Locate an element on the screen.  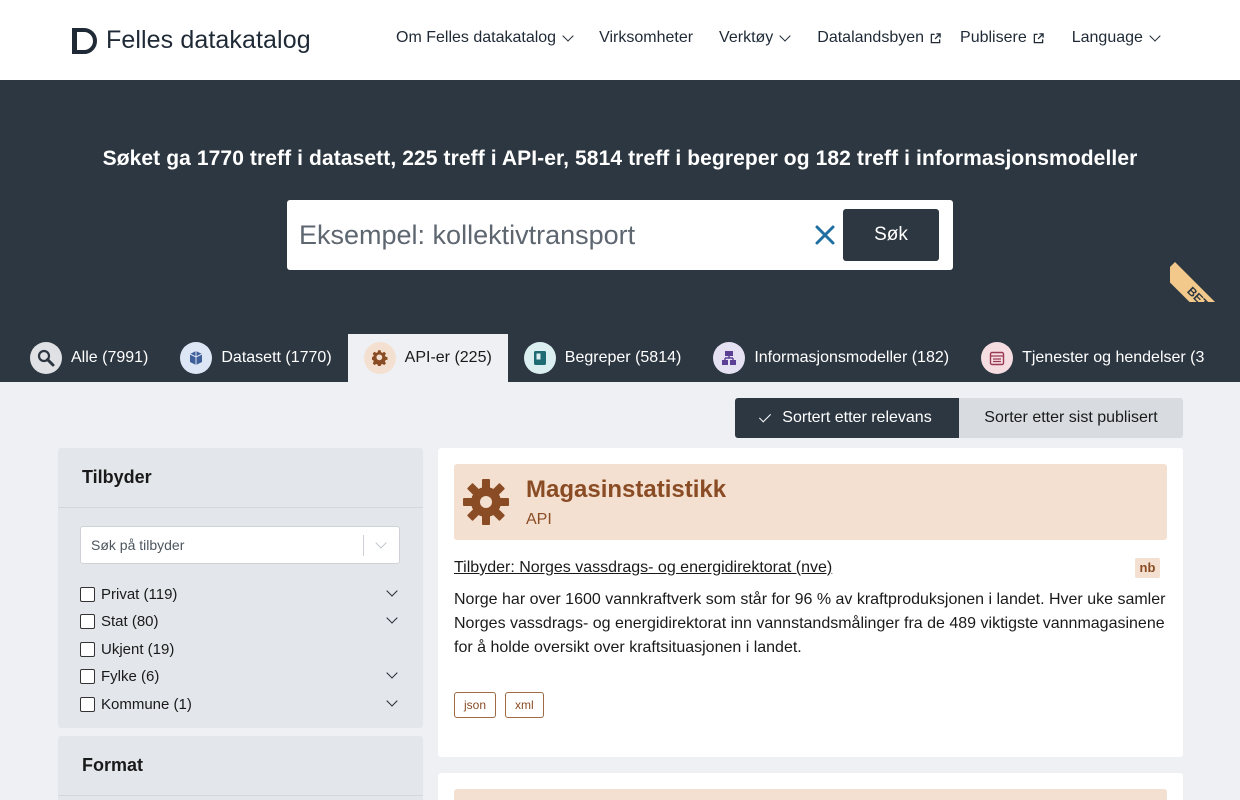
beta-label: BETA is located at coordinates (1198, 282).